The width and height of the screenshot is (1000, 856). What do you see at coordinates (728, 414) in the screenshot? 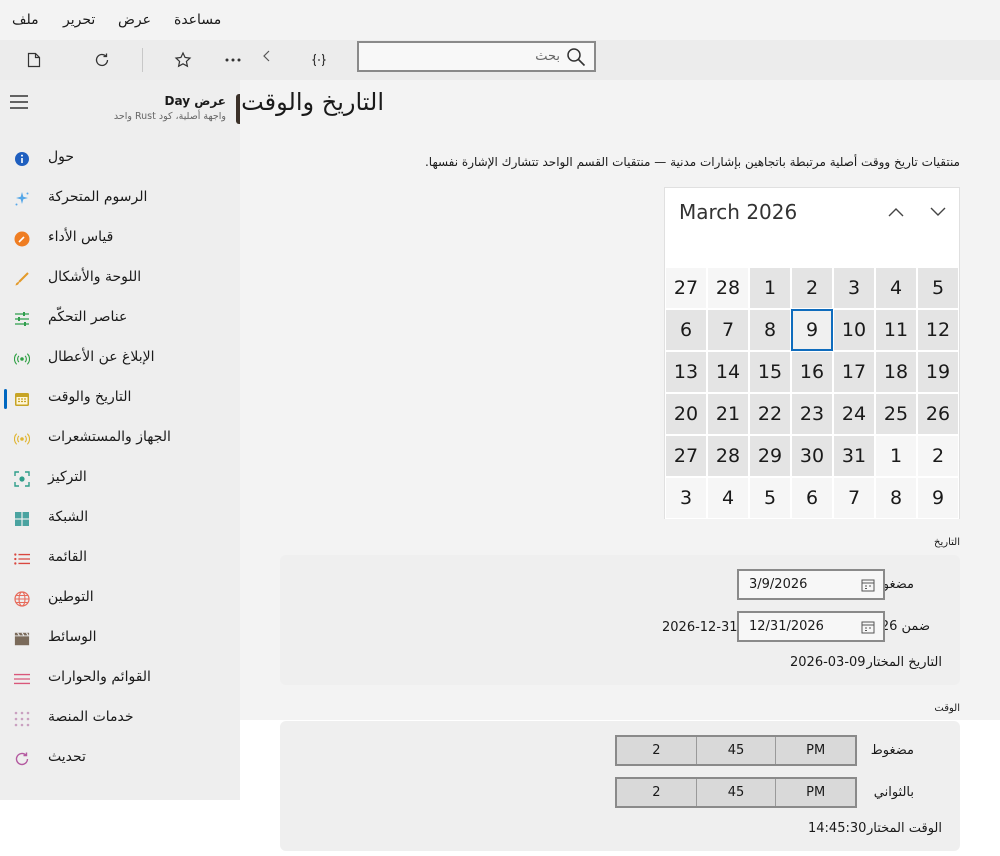
I see `calendar-day: 21` at bounding box center [728, 414].